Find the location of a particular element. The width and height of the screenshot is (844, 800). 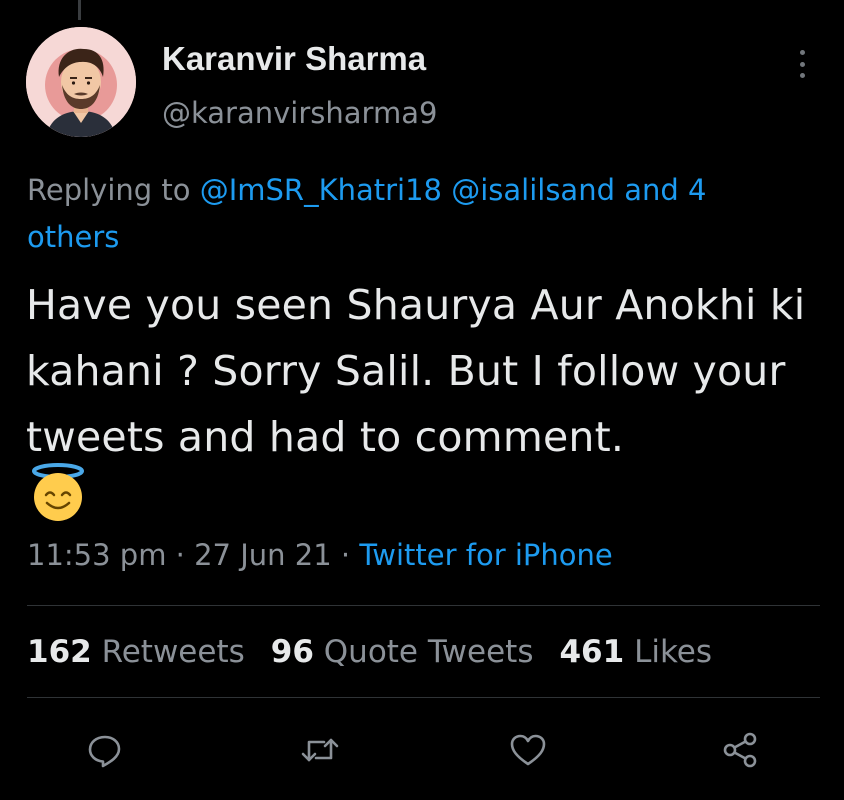

retweet-icon is located at coordinates (320, 750).